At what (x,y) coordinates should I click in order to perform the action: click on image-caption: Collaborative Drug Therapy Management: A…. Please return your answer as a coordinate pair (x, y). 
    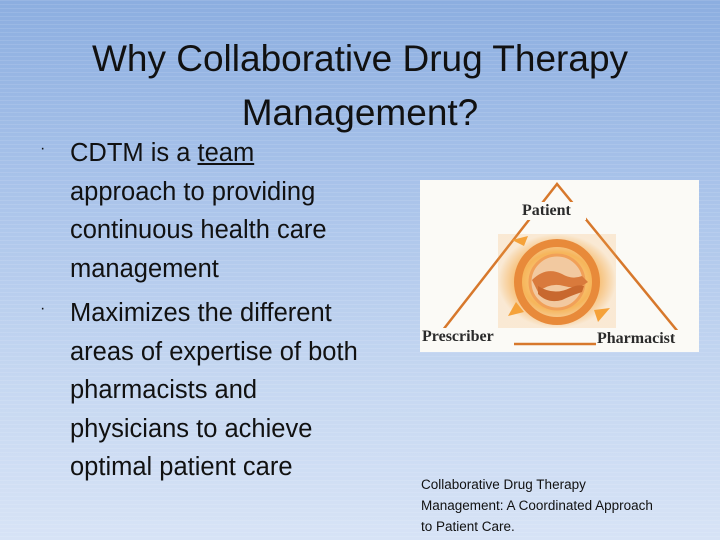
    Looking at the image, I should click on (537, 505).